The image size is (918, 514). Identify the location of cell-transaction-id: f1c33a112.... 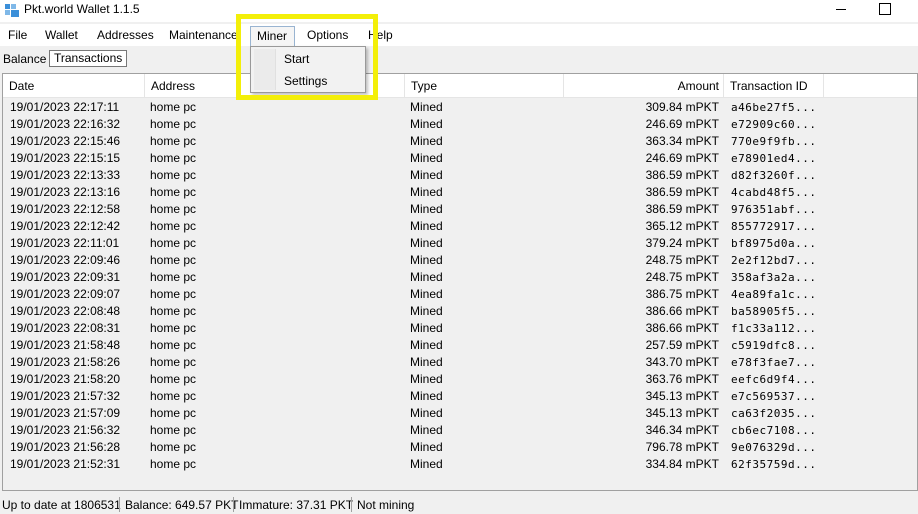
(774, 328).